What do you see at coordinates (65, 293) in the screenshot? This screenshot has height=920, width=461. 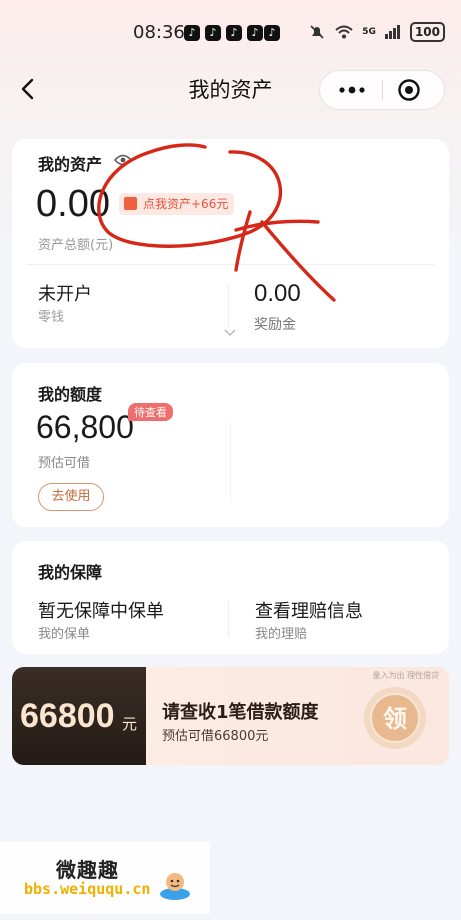 I see `change-status: 未开户` at bounding box center [65, 293].